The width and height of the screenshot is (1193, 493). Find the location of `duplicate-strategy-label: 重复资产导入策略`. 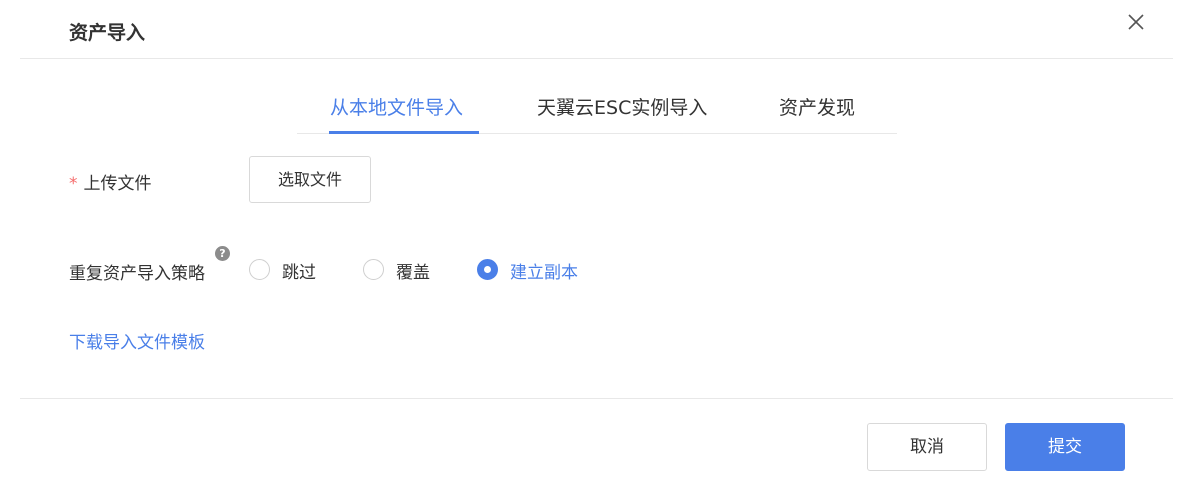

duplicate-strategy-label: 重复资产导入策略 is located at coordinates (137, 274).